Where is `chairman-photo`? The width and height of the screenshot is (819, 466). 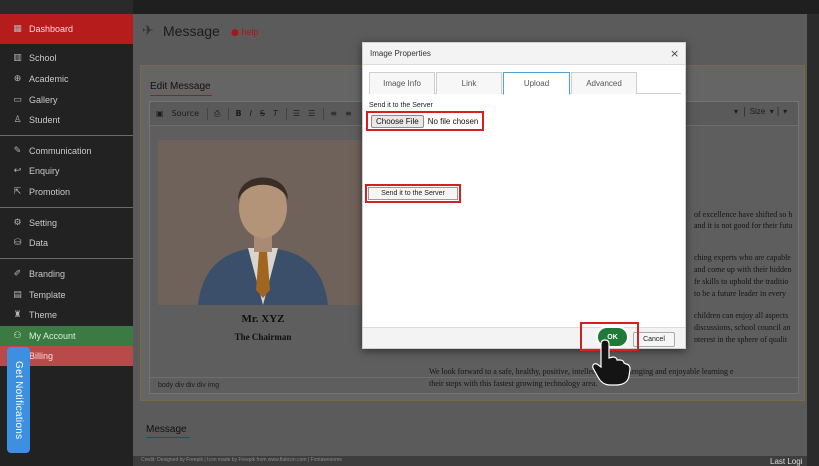 chairman-photo is located at coordinates (263, 222).